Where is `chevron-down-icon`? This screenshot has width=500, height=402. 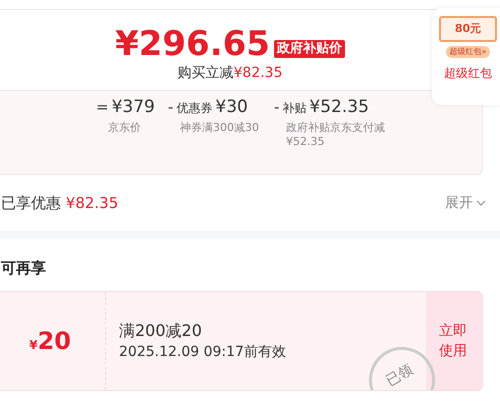 chevron-down-icon is located at coordinates (481, 203).